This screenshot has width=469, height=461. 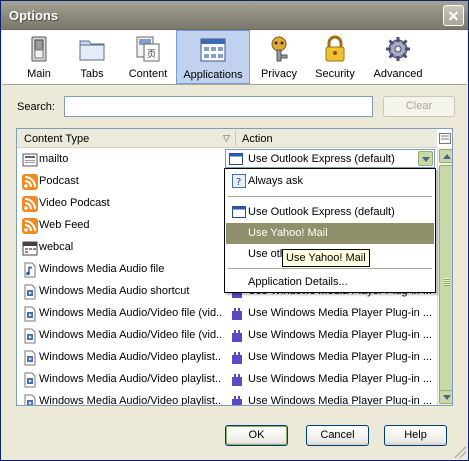 I want to click on menu-item-label: Always ask, so click(x=276, y=181).